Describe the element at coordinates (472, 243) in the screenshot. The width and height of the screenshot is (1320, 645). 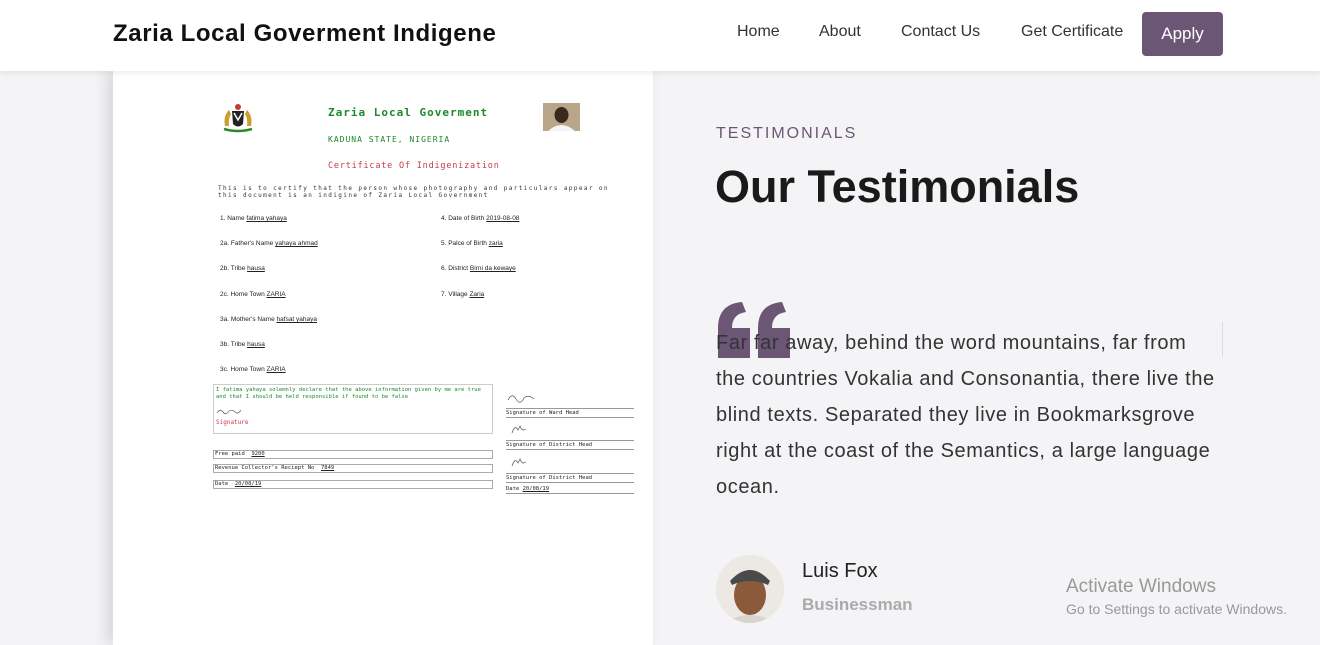
I see `field-place-of-birth: 5. Palce of Birth zaria` at that location.